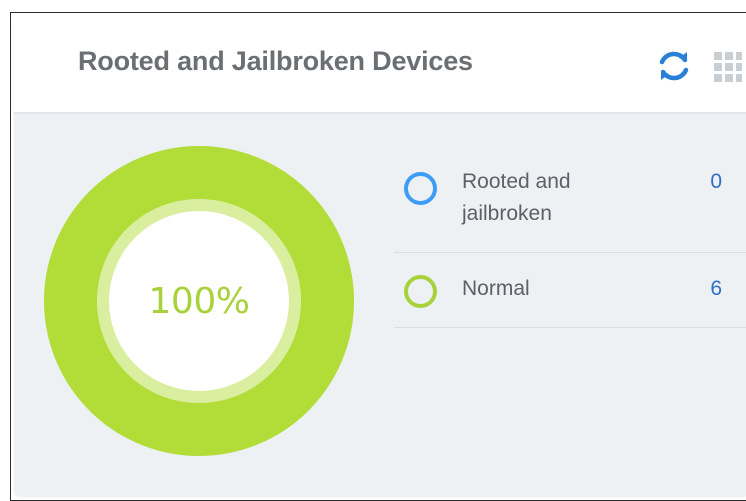 This screenshot has width=746, height=501. What do you see at coordinates (728, 67) in the screenshot?
I see `grid-drag-icon` at bounding box center [728, 67].